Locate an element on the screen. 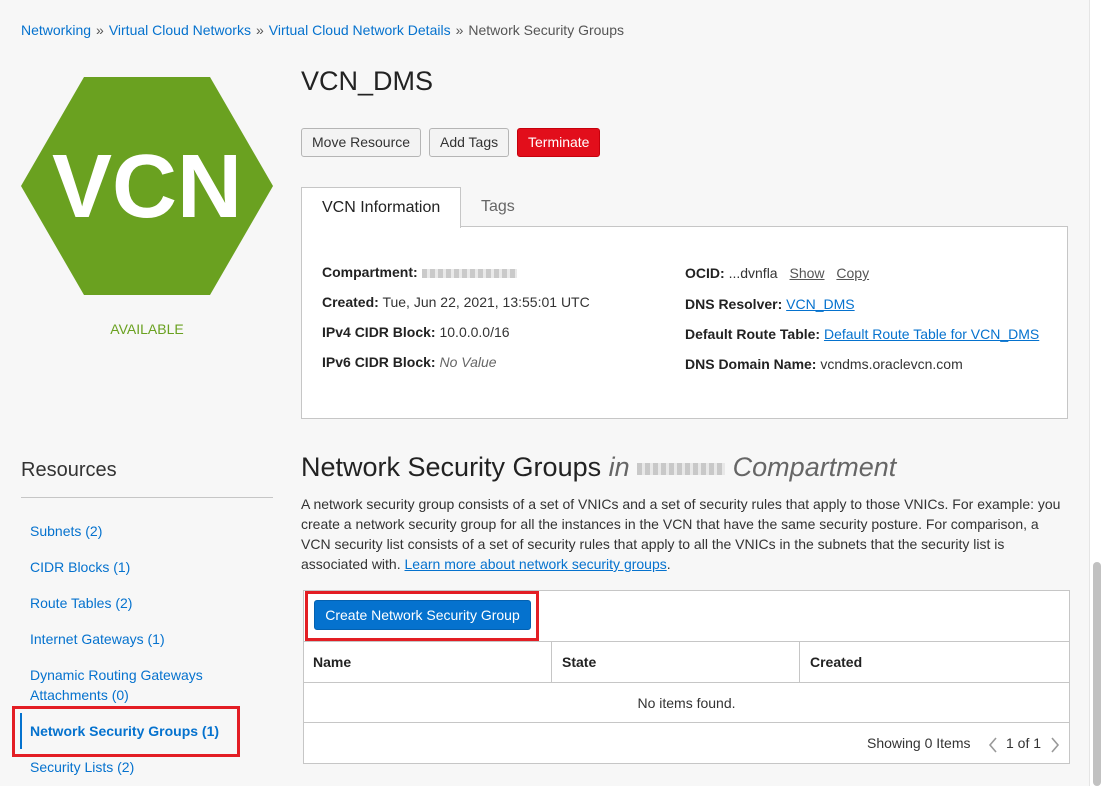  scrollbar-thumb is located at coordinates (1097, 674).